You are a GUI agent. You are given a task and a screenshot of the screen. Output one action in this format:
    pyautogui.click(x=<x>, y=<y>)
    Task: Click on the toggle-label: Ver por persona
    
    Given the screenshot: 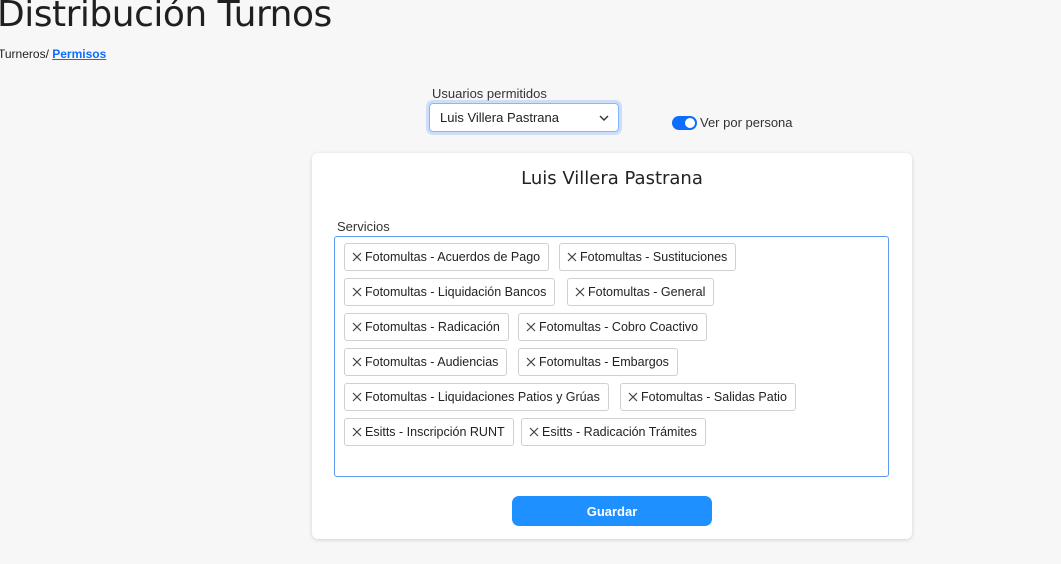 What is the action you would take?
    pyautogui.click(x=746, y=122)
    